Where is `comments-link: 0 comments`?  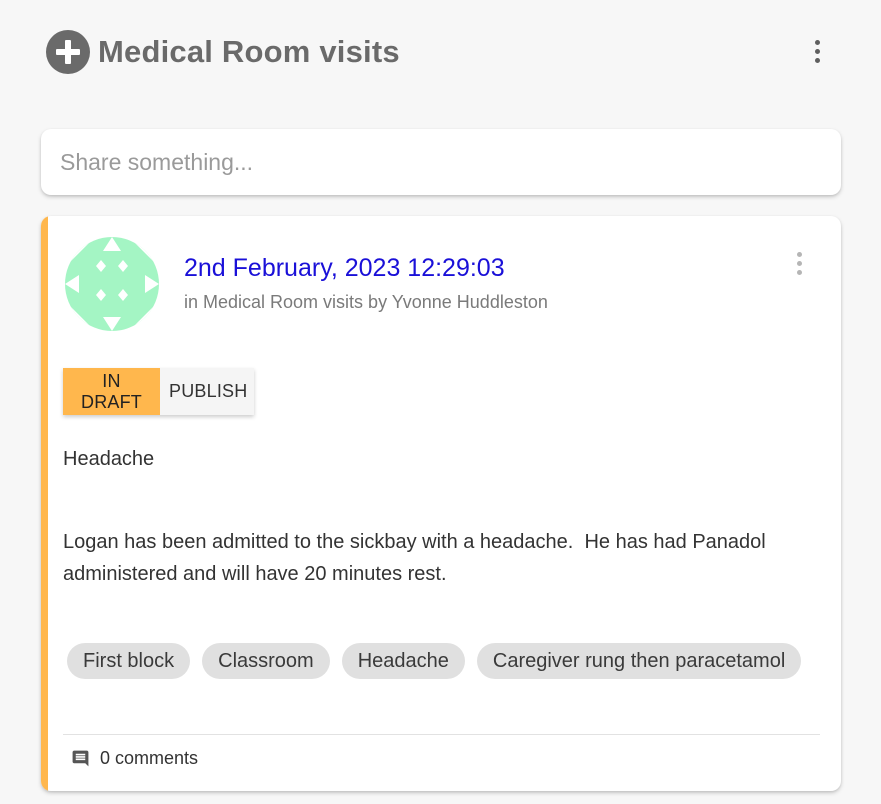
comments-link: 0 comments is located at coordinates (134, 758).